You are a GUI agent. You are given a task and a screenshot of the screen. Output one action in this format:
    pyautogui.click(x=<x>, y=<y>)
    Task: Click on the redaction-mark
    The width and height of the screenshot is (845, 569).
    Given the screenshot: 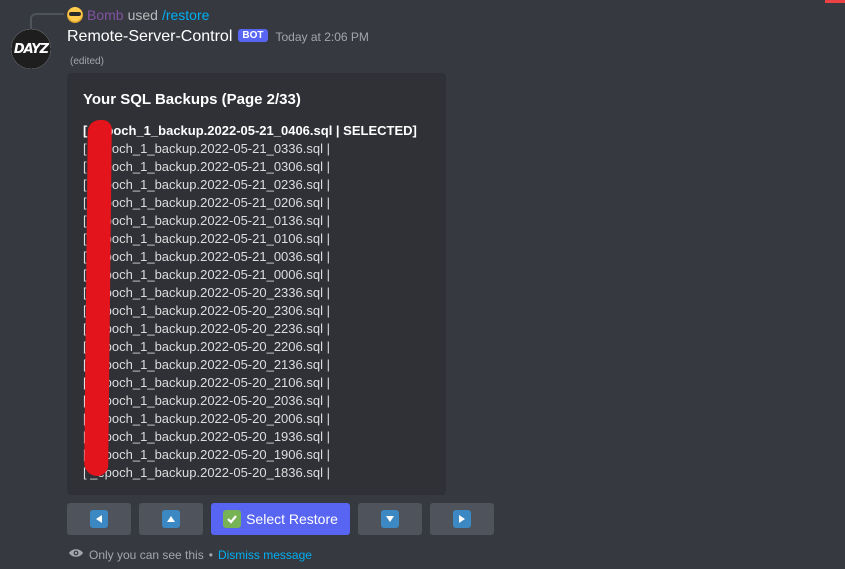 What is the action you would take?
    pyautogui.click(x=98, y=298)
    